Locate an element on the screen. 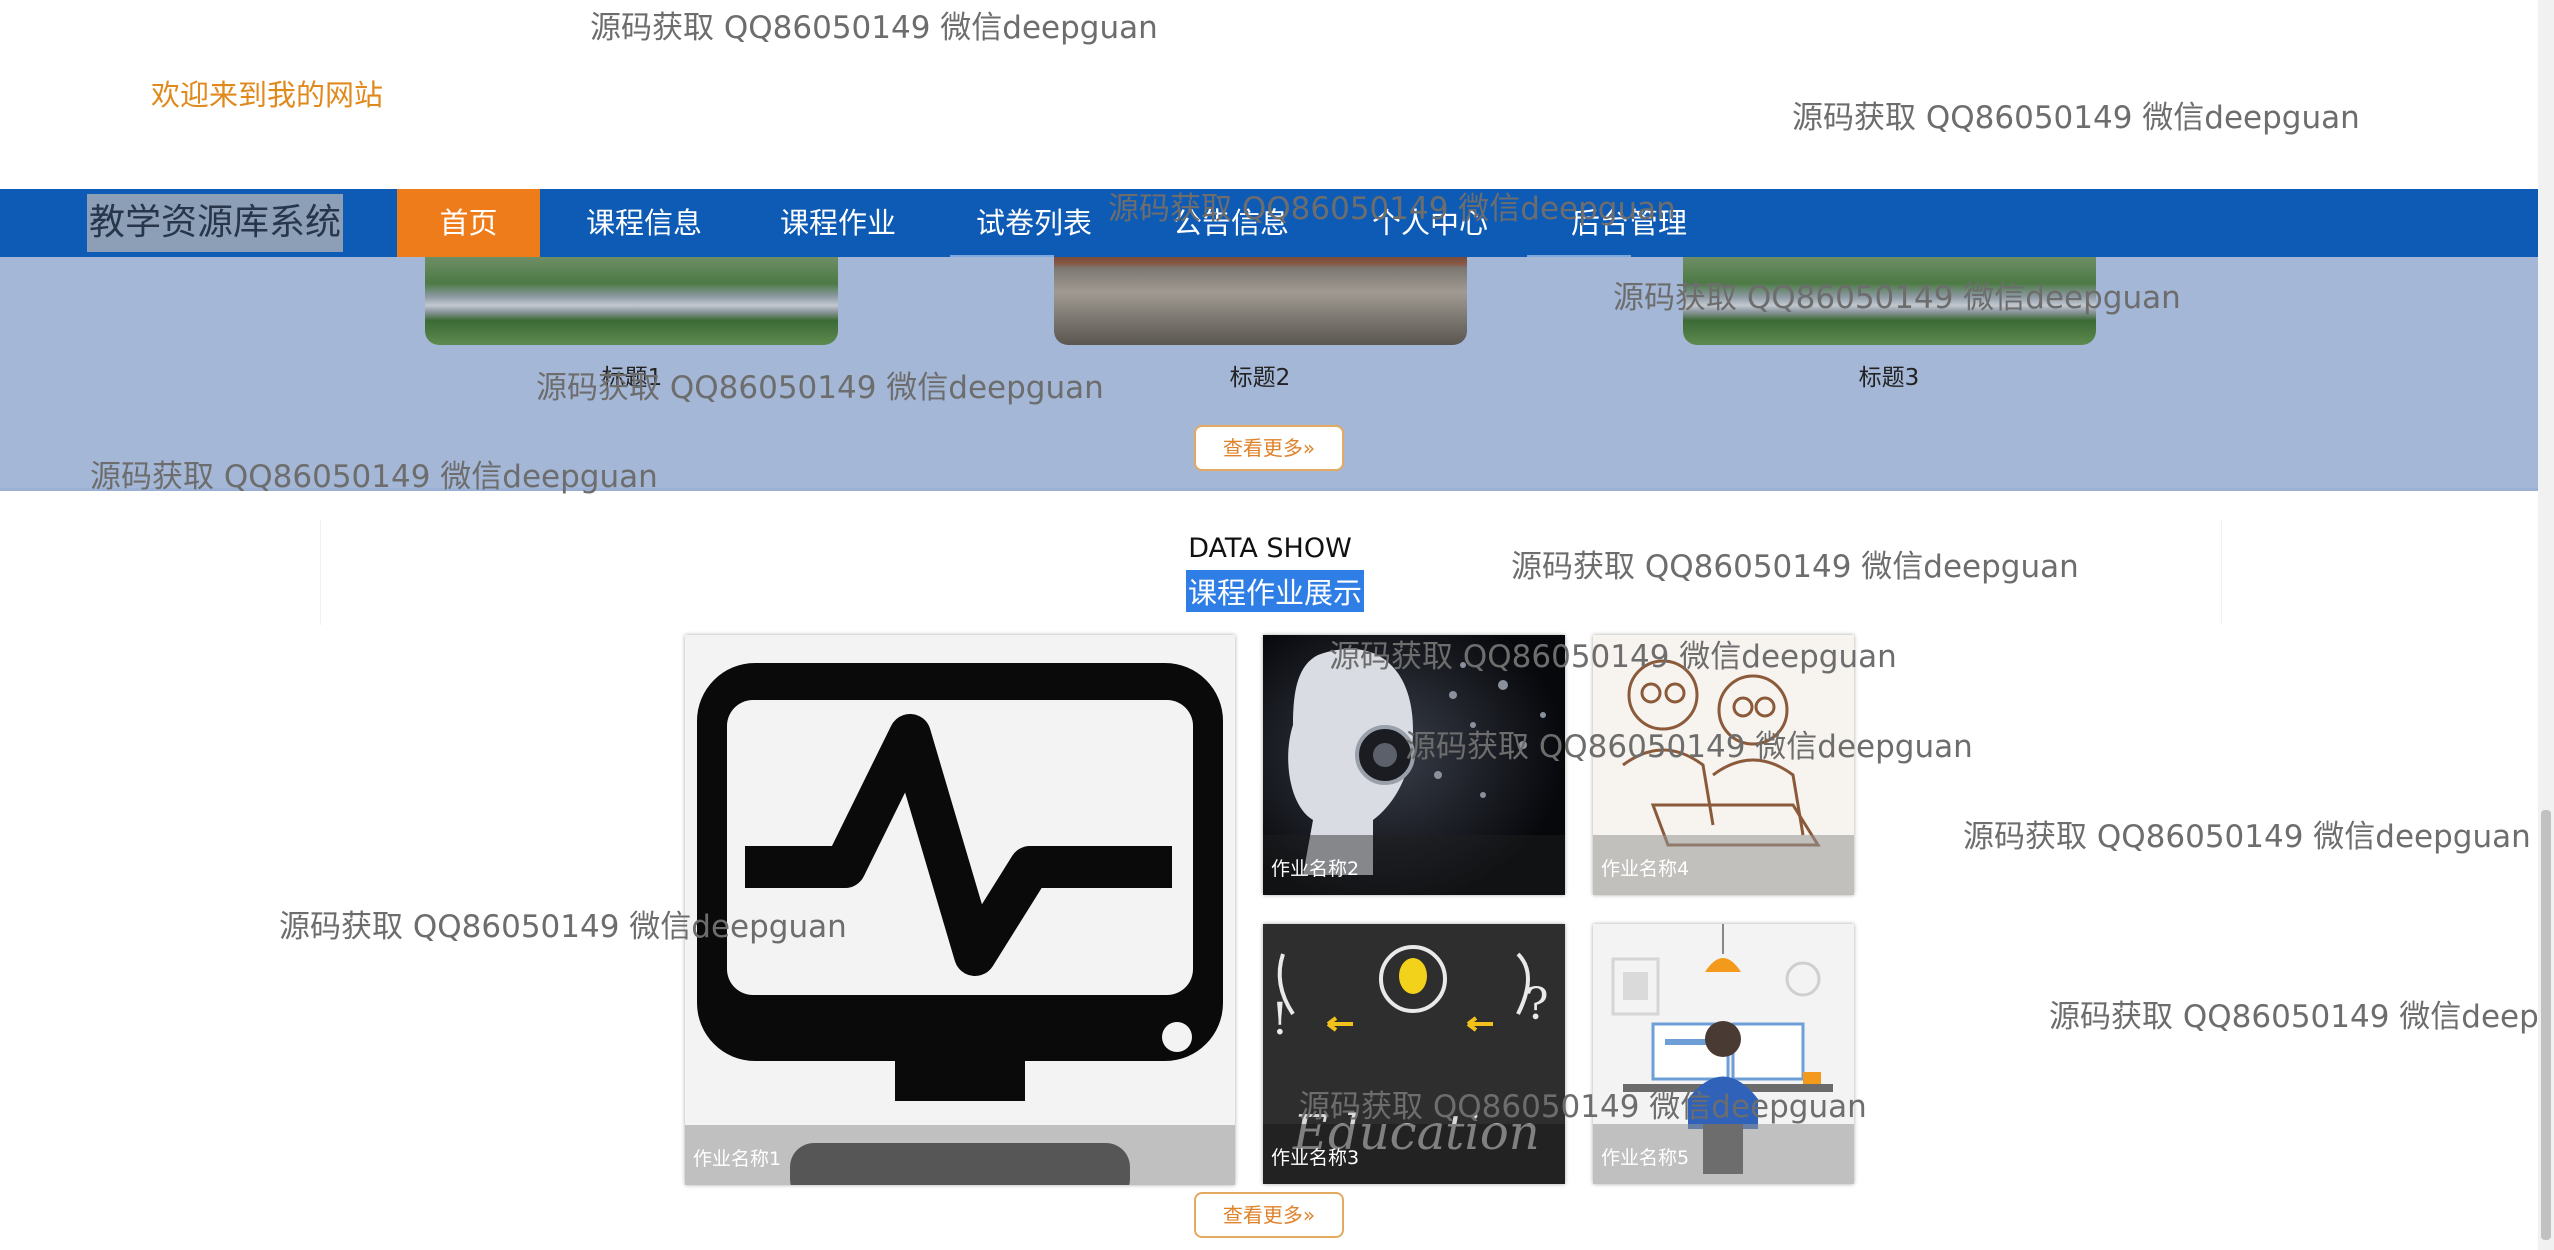 Image resolution: width=2554 pixels, height=1250 pixels. banner-title-3: 标题3 is located at coordinates (1889, 375).